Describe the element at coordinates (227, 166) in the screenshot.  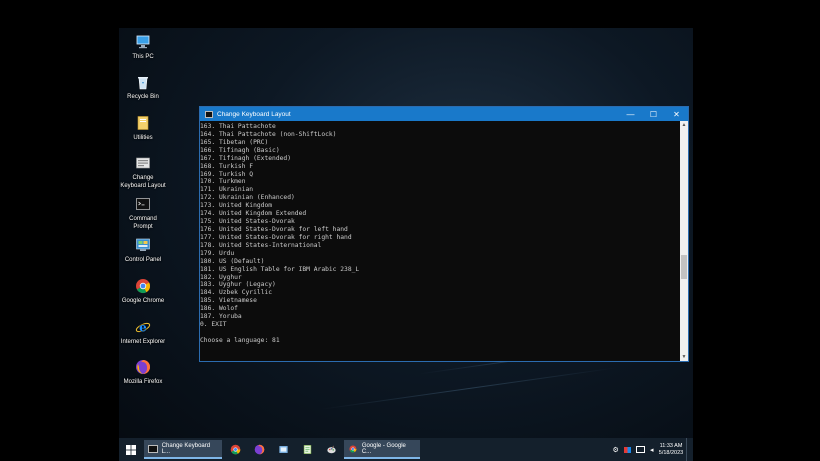
I see `console-line: 168. Turkish F` at that location.